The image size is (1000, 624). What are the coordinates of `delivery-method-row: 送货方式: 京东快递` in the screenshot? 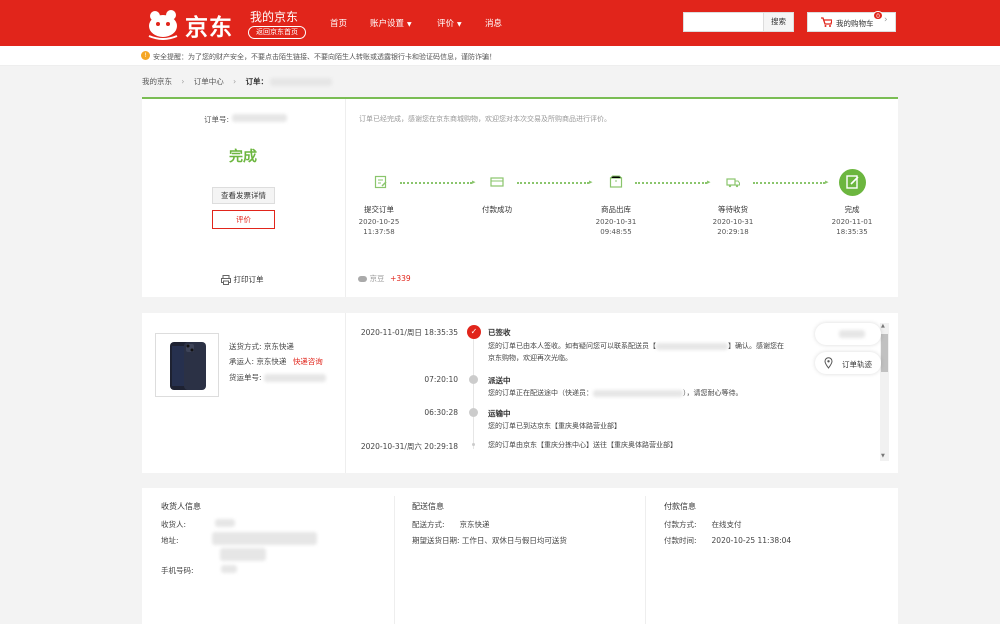 It's located at (261, 346).